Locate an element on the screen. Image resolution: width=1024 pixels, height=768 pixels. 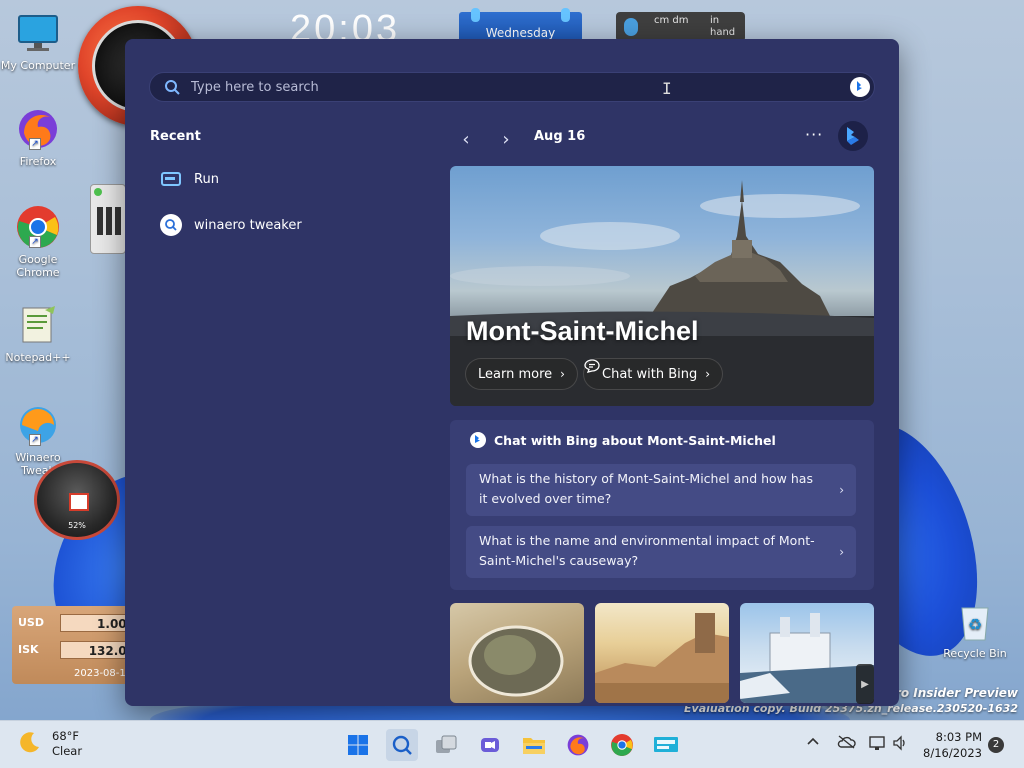
learn-more-button: Learn more › is located at coordinates (521, 374).